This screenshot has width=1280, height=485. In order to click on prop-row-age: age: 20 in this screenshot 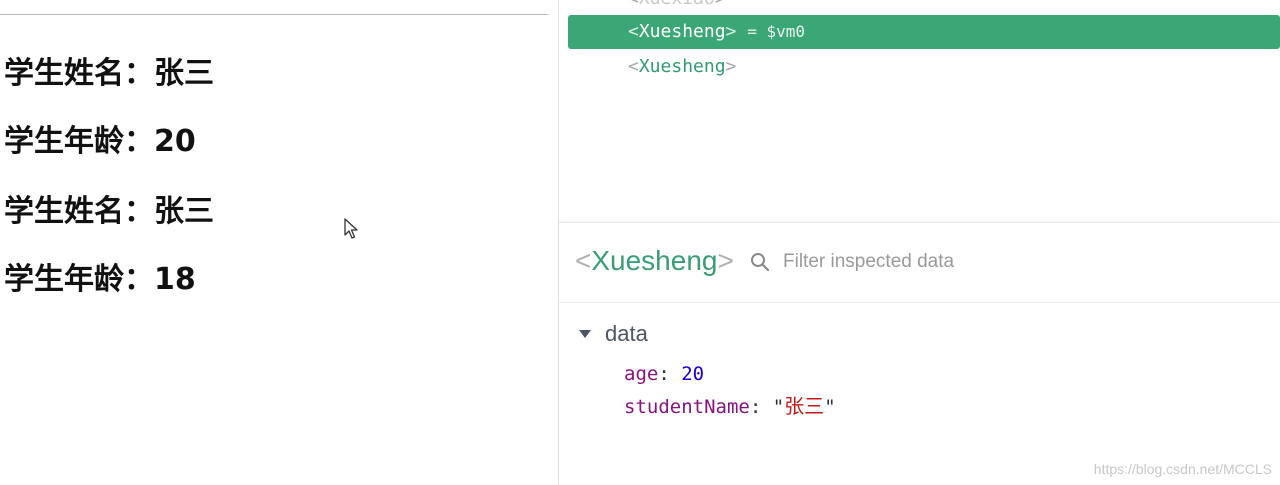, I will do `click(664, 374)`.